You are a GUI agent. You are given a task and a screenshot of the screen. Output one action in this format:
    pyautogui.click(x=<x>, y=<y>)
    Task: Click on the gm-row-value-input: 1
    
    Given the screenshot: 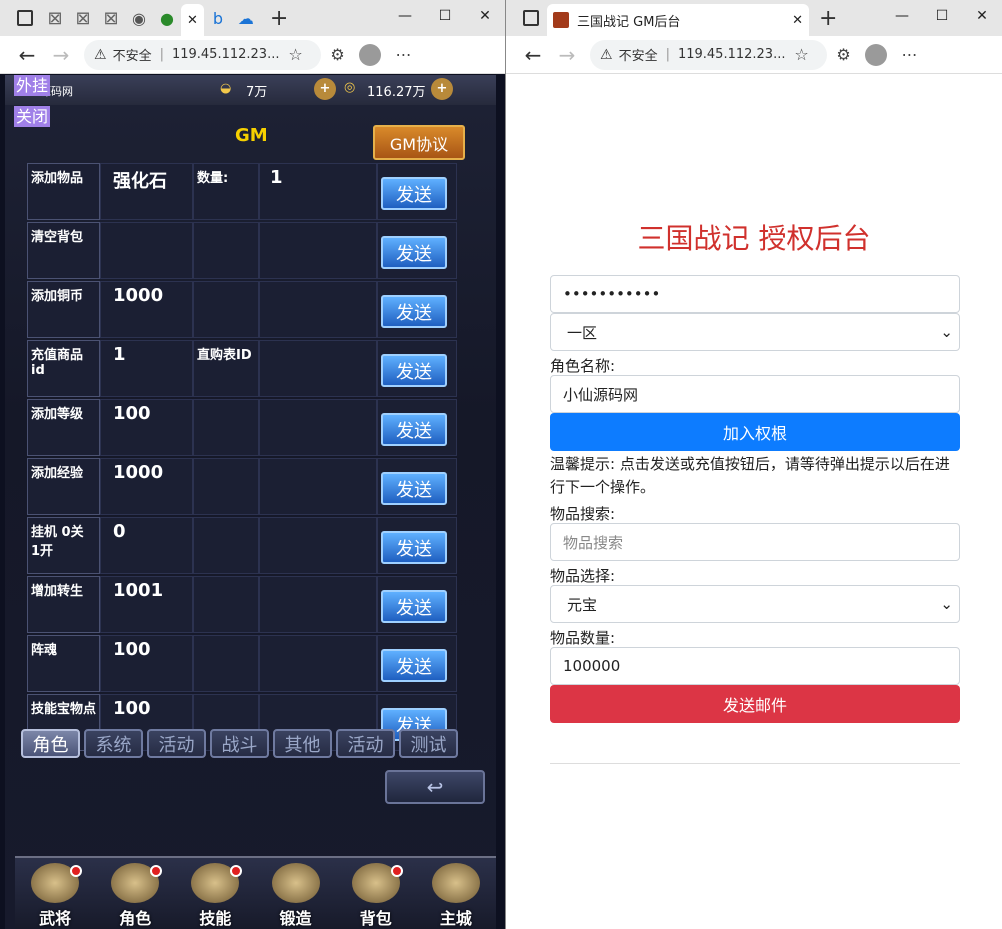 What is the action you would take?
    pyautogui.click(x=146, y=368)
    